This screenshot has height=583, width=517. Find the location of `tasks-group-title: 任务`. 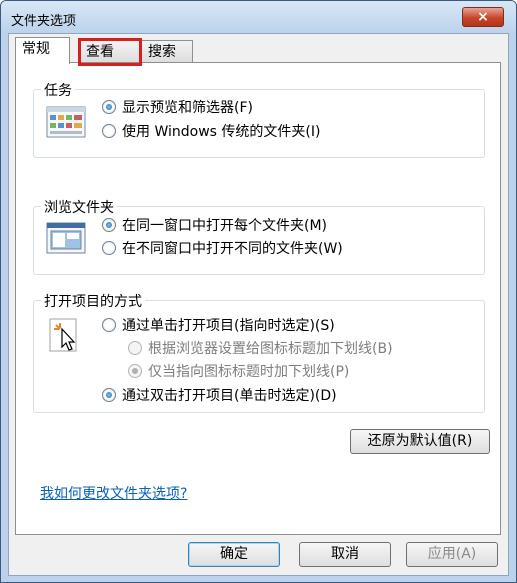

tasks-group-title: 任务 is located at coordinates (58, 90).